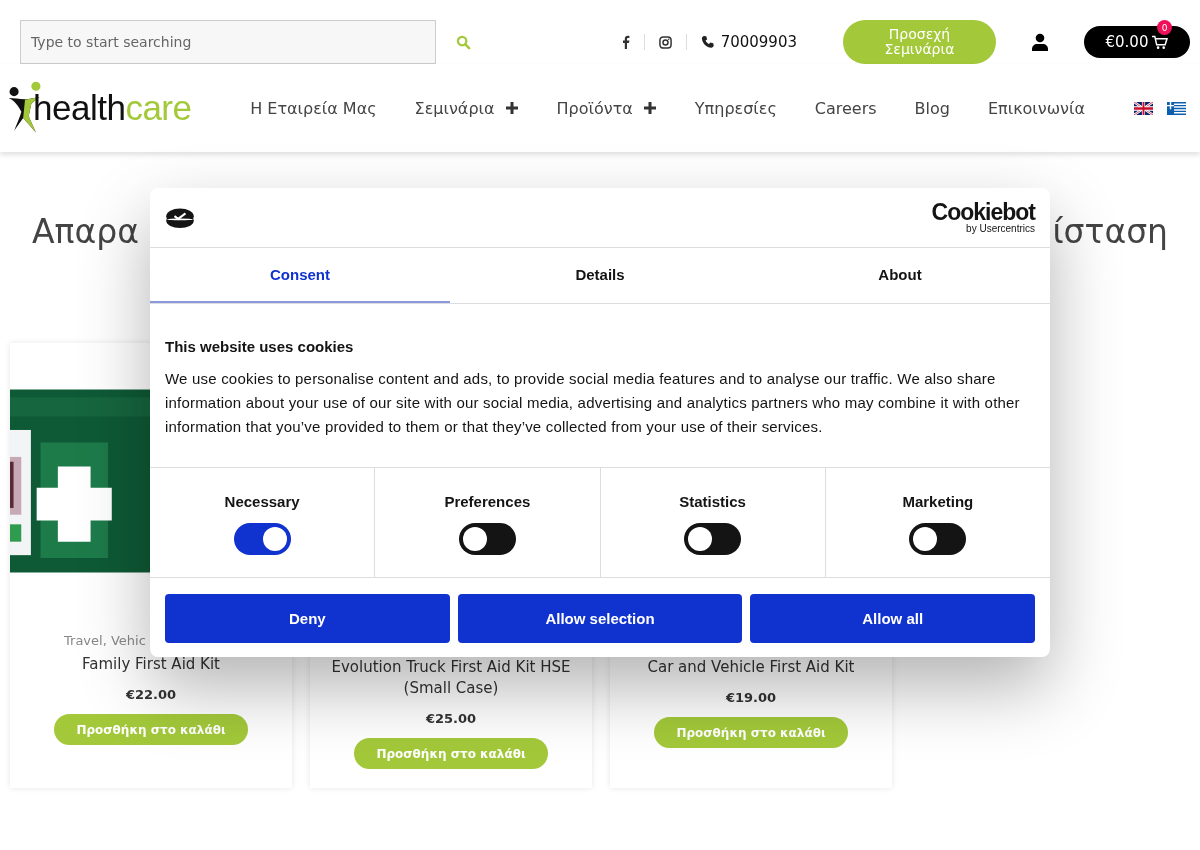  What do you see at coordinates (845, 108) in the screenshot?
I see `nav-link: Careers` at bounding box center [845, 108].